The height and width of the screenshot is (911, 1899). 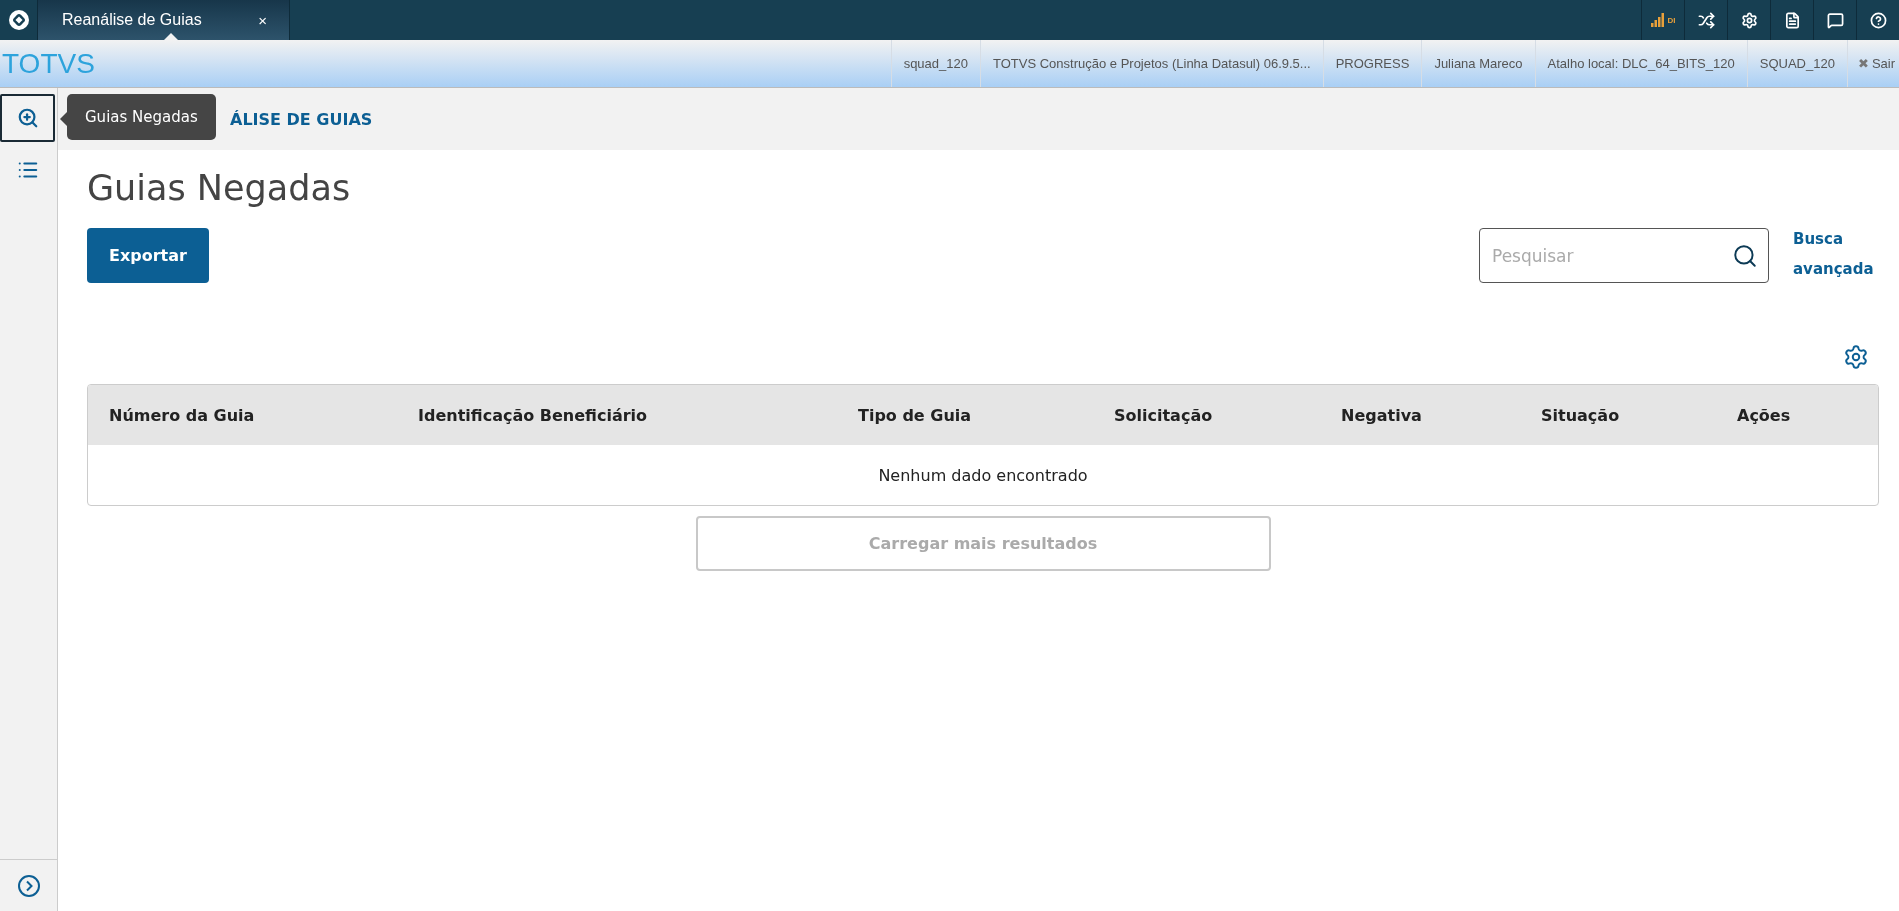 What do you see at coordinates (301, 119) in the screenshot?
I see `breadcrumb-link: ÁLISE DE GUIAS` at bounding box center [301, 119].